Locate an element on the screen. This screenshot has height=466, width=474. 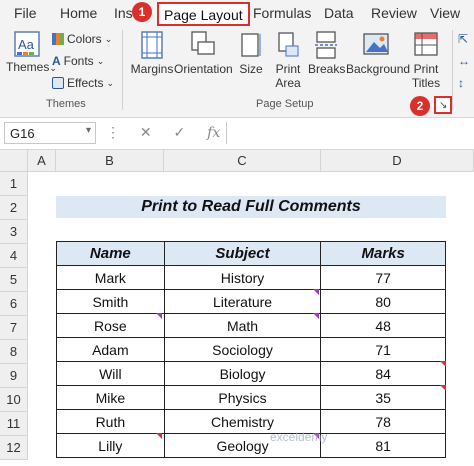
insert-function-icon: fx is located at coordinates (213, 133).